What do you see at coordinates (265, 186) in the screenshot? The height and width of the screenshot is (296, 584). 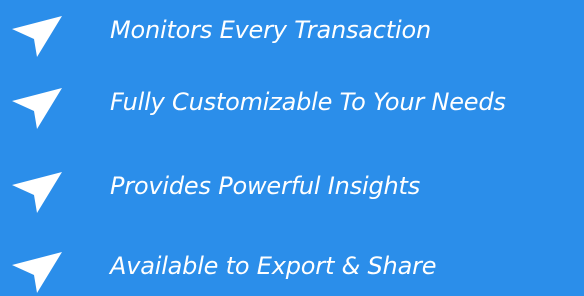 I see `feature-label: Provides Powerful Insights` at bounding box center [265, 186].